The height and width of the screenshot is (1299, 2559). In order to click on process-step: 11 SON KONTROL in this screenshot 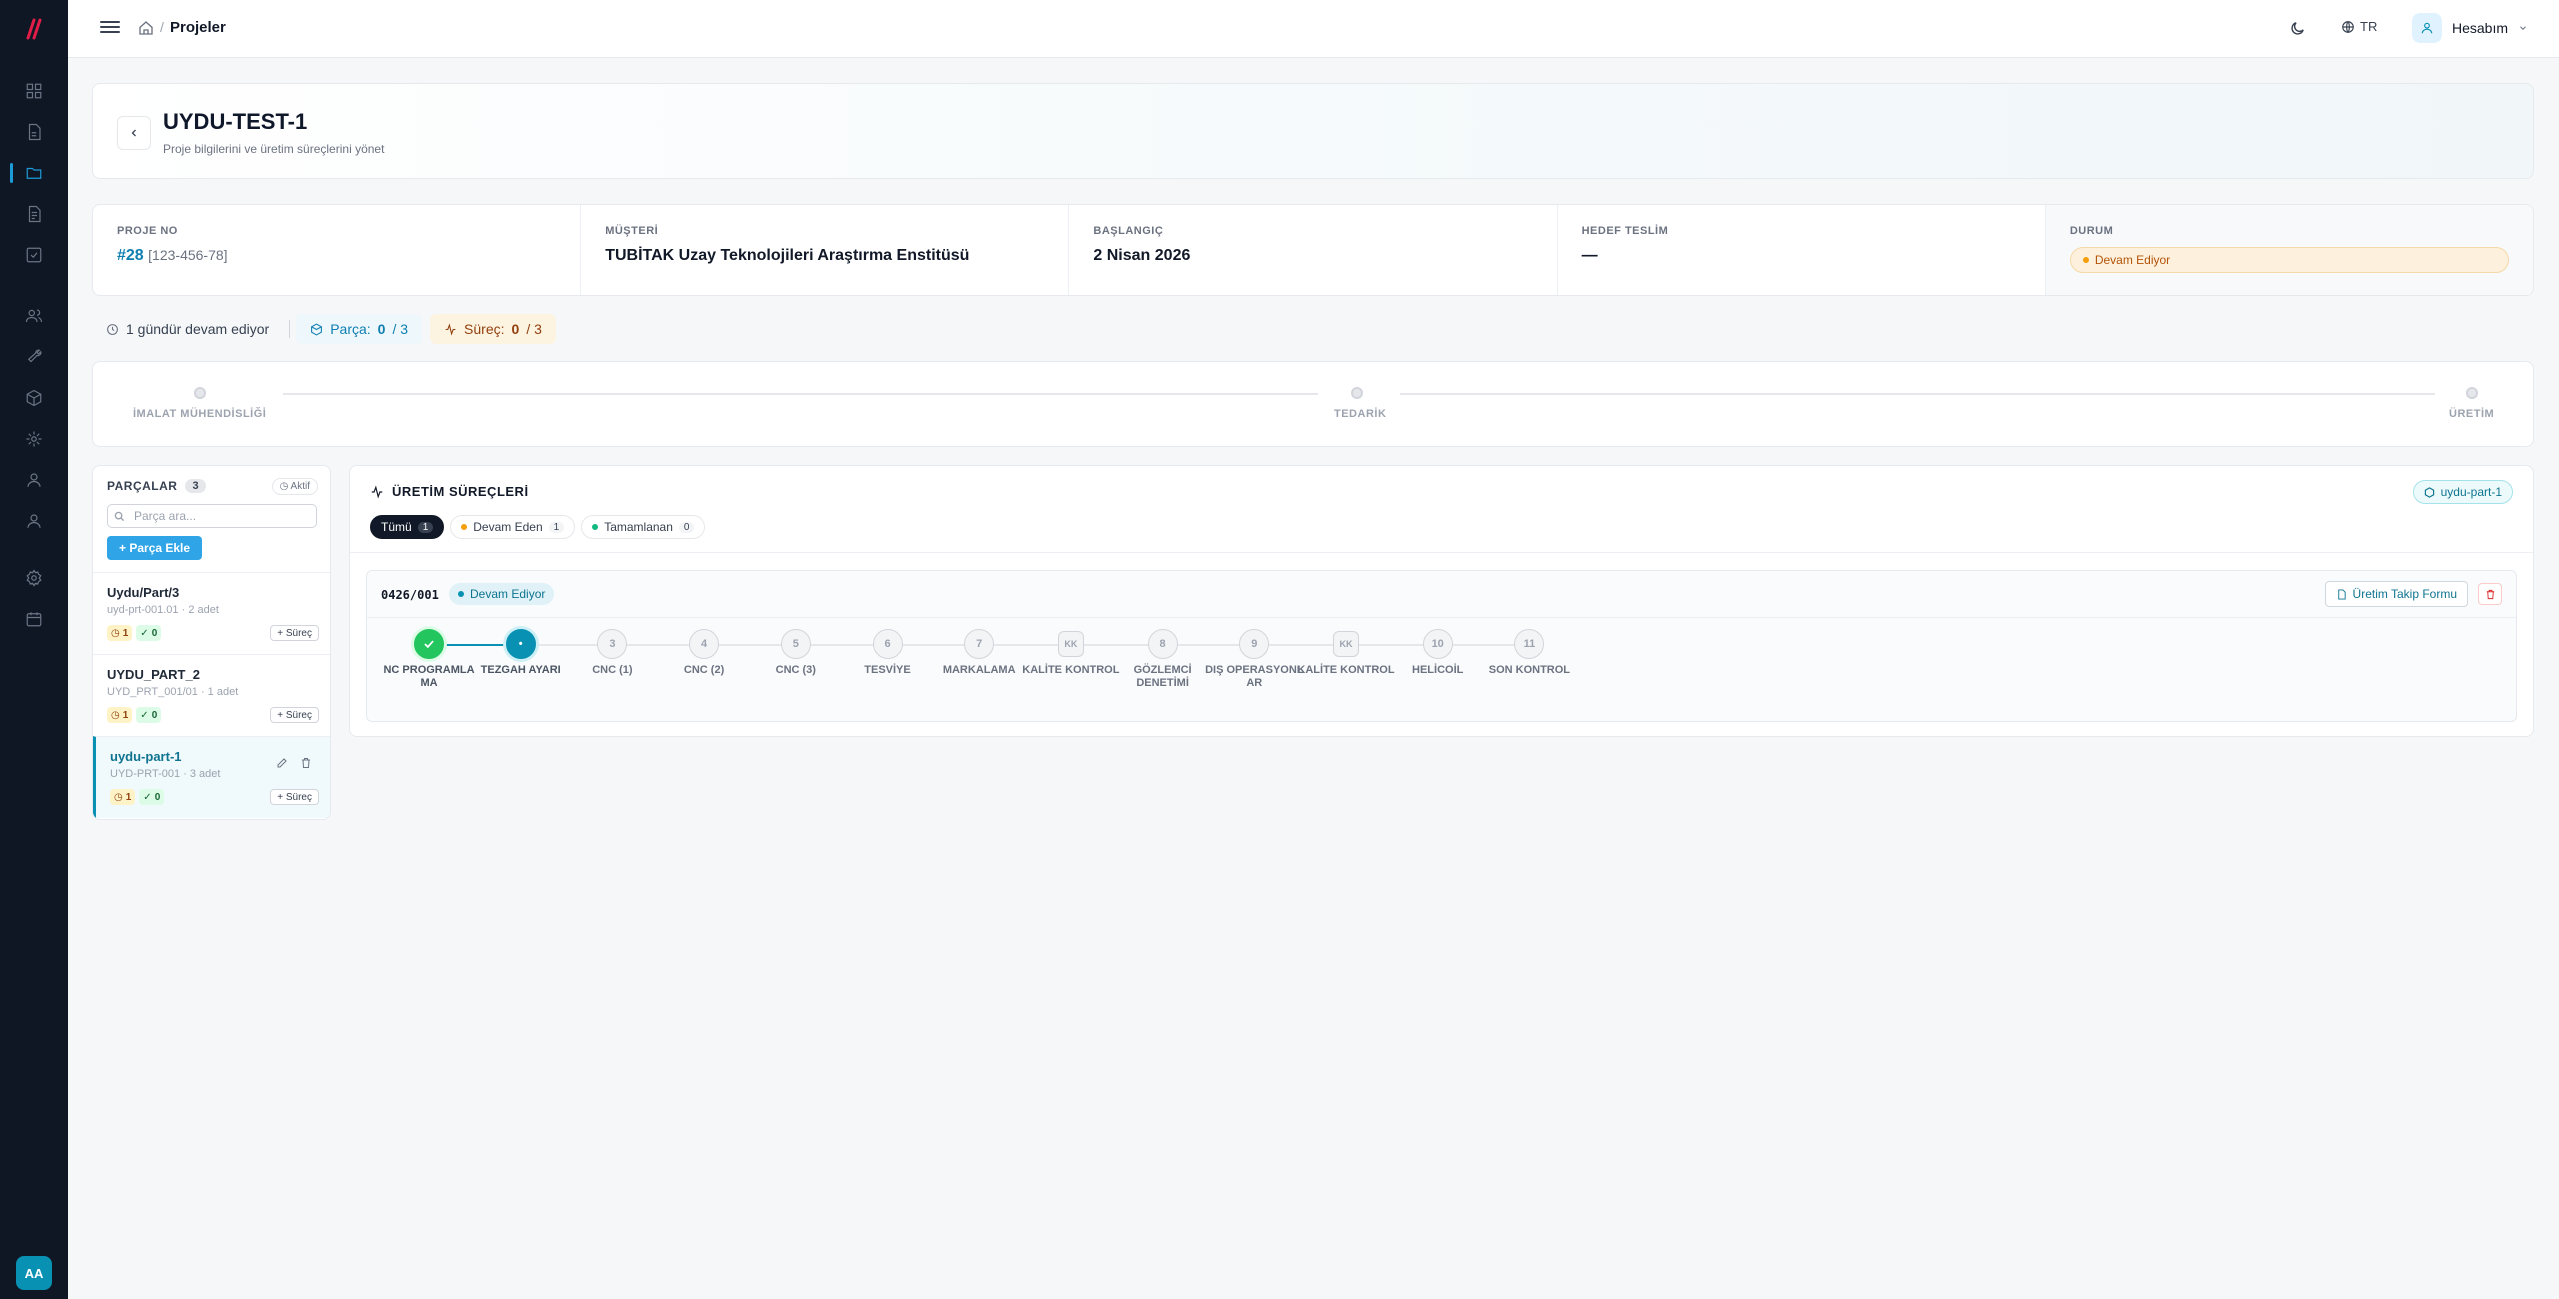, I will do `click(1529, 653)`.